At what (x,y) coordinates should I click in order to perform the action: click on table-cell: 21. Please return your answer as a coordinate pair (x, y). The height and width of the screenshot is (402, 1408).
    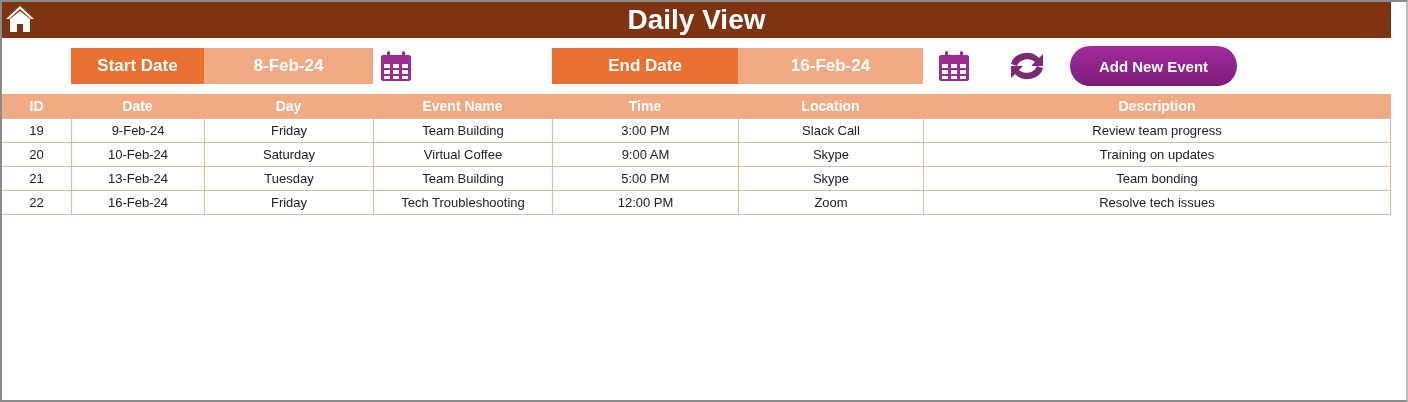
    Looking at the image, I should click on (36, 178).